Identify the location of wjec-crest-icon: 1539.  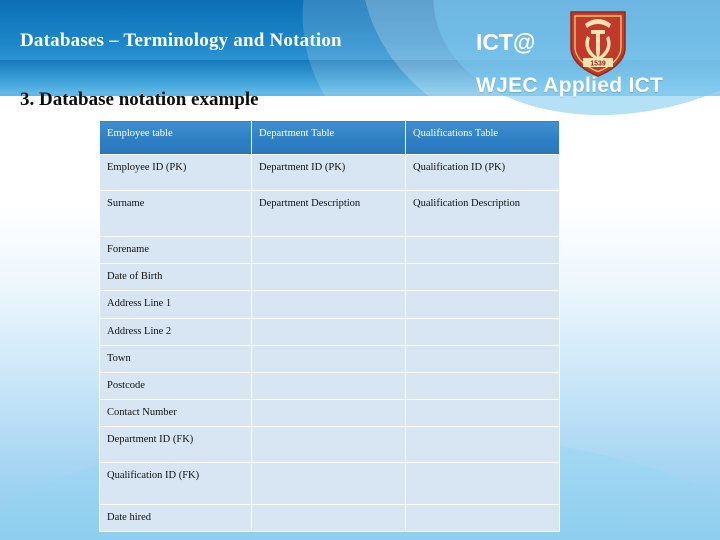
(598, 44).